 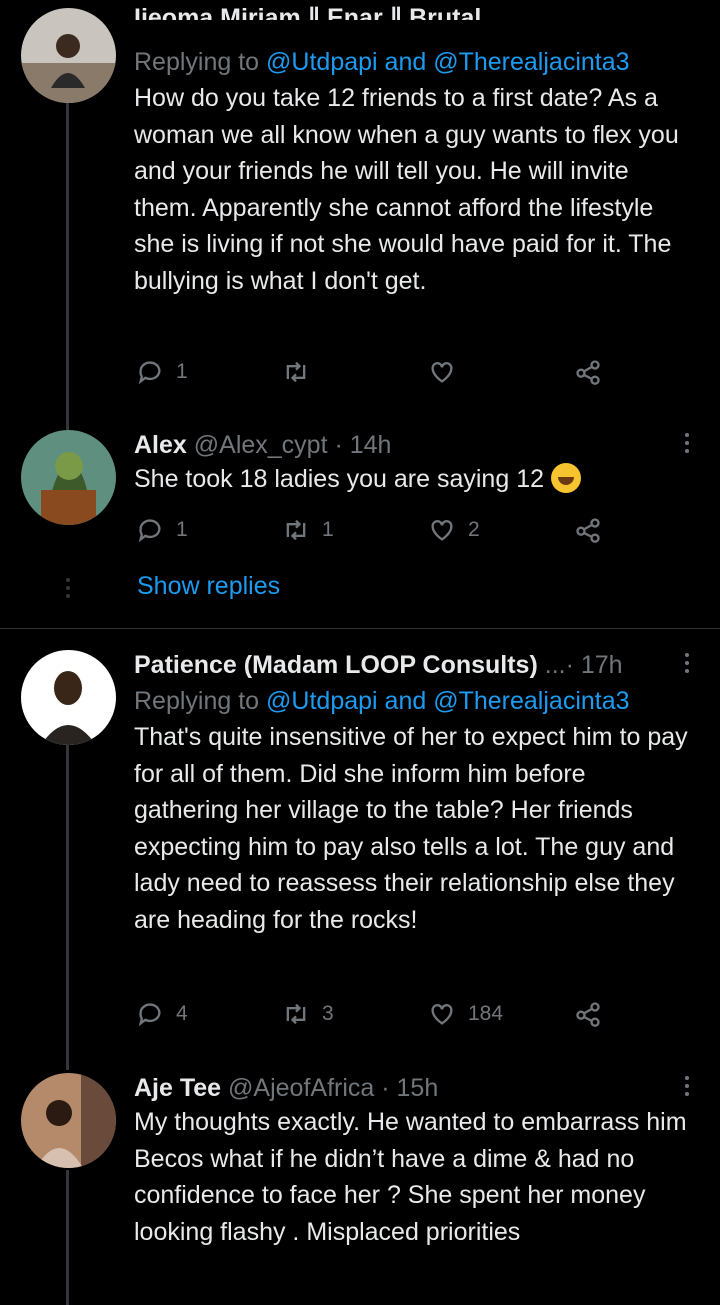 What do you see at coordinates (308, 530) in the screenshot?
I see `retweet-button: 1` at bounding box center [308, 530].